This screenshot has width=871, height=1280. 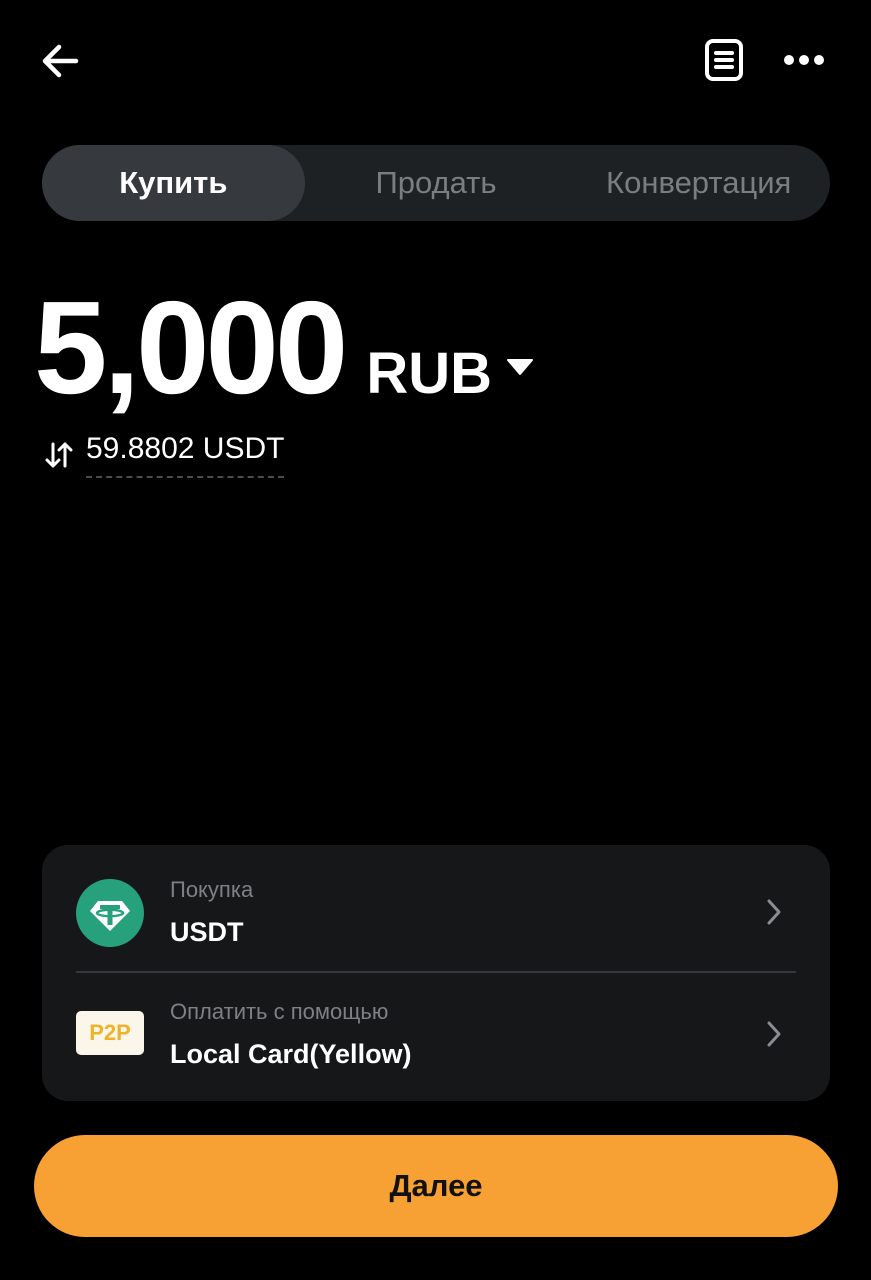 What do you see at coordinates (212, 889) in the screenshot?
I see `buy-label: Покупка` at bounding box center [212, 889].